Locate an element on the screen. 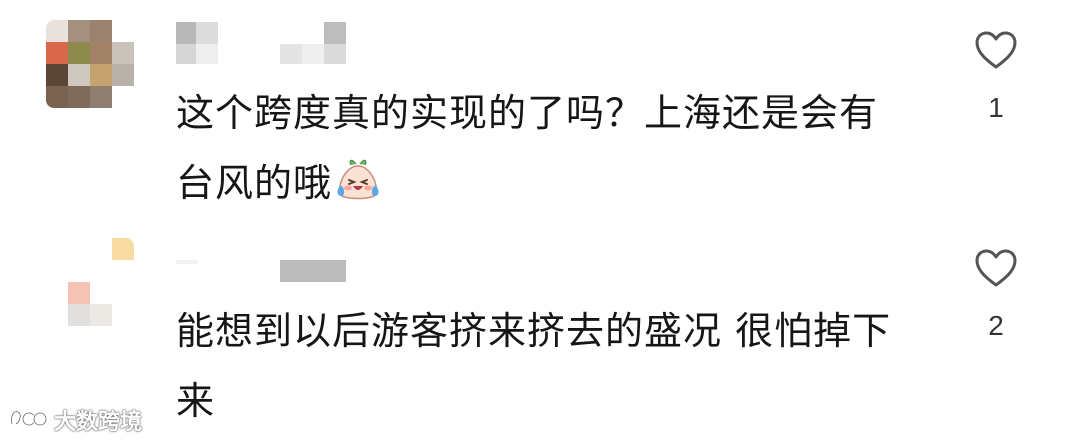  like-button: 2 is located at coordinates (996, 295).